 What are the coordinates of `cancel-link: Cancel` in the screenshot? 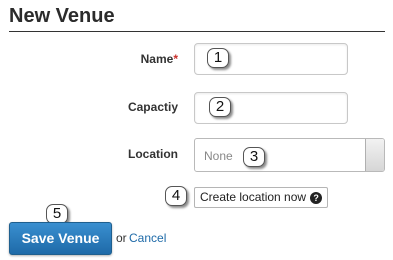 It's located at (147, 238).